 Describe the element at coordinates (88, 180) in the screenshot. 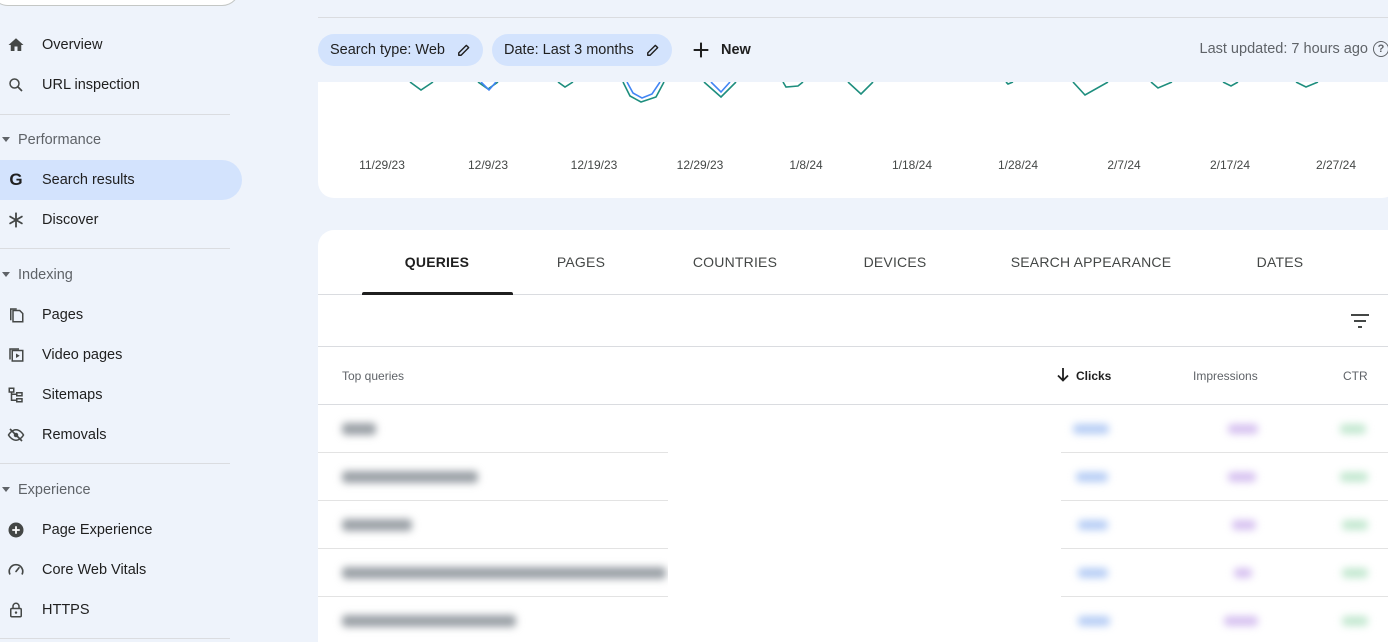

I see `sidebar-item-label: Search results` at that location.